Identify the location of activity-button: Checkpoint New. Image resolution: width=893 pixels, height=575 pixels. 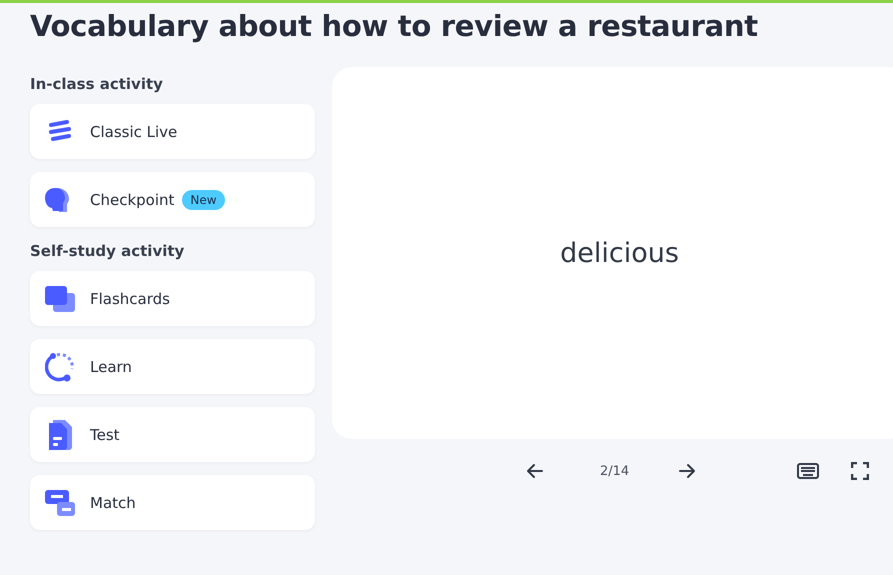
(172, 199).